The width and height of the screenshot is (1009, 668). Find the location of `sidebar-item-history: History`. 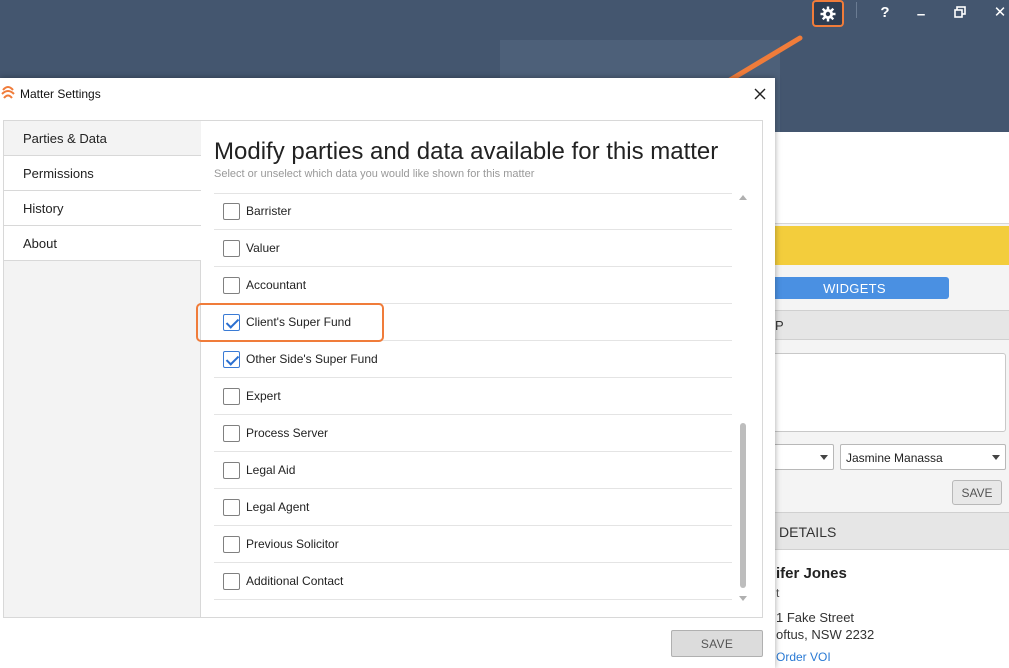

sidebar-item-history: History is located at coordinates (102, 208).